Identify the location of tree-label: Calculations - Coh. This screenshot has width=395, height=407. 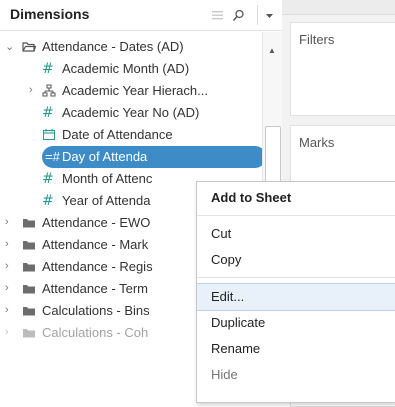
(95, 332).